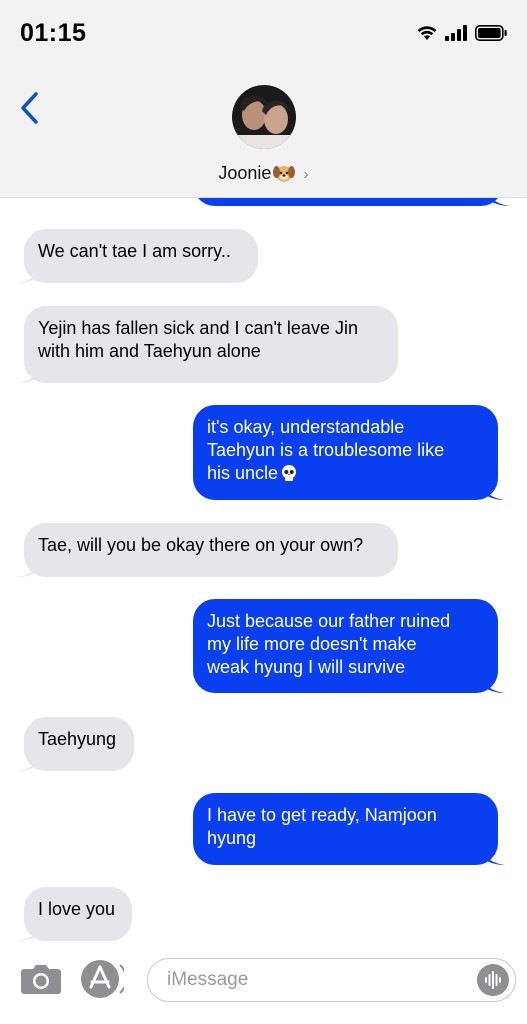 Image resolution: width=527 pixels, height=1024 pixels. What do you see at coordinates (102, 979) in the screenshot?
I see `app-store-icon` at bounding box center [102, 979].